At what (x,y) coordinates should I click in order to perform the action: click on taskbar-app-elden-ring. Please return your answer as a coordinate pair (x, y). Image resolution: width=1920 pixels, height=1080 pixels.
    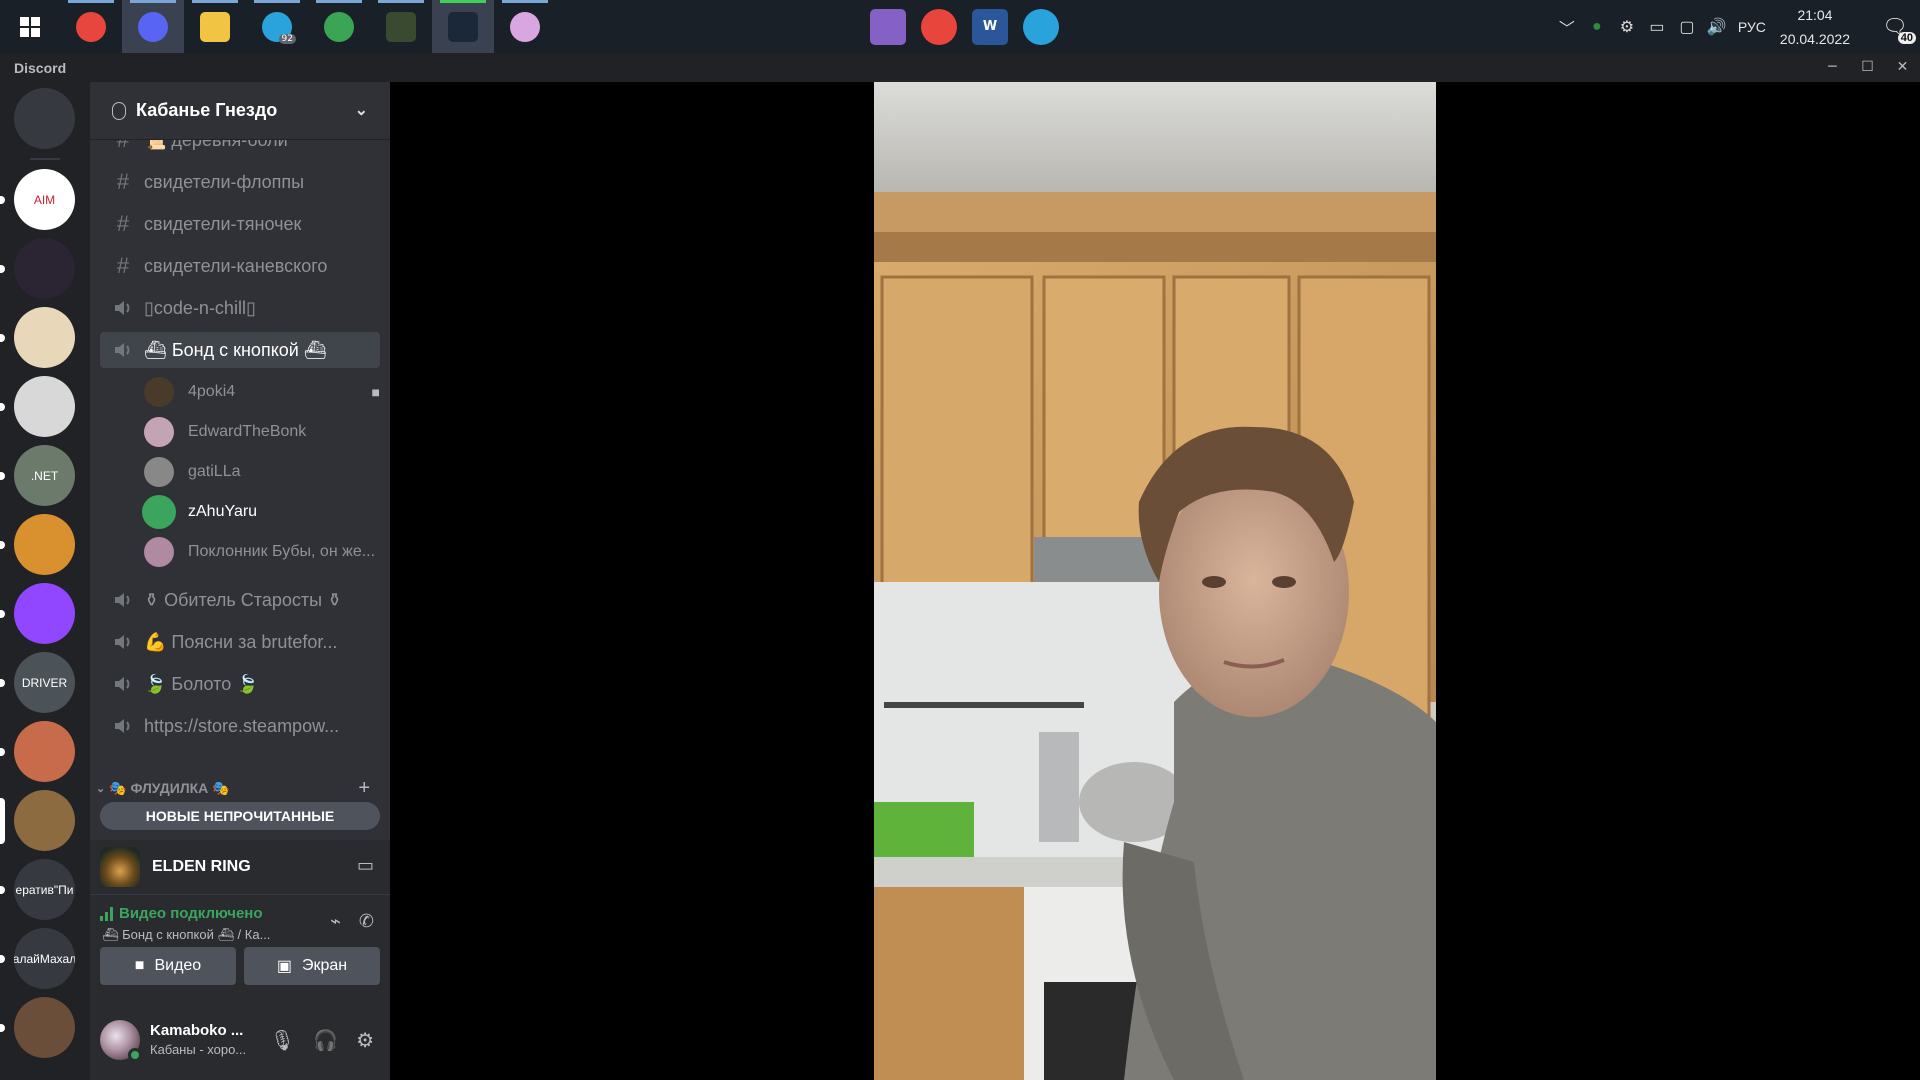
    Looking at the image, I should click on (401, 26).